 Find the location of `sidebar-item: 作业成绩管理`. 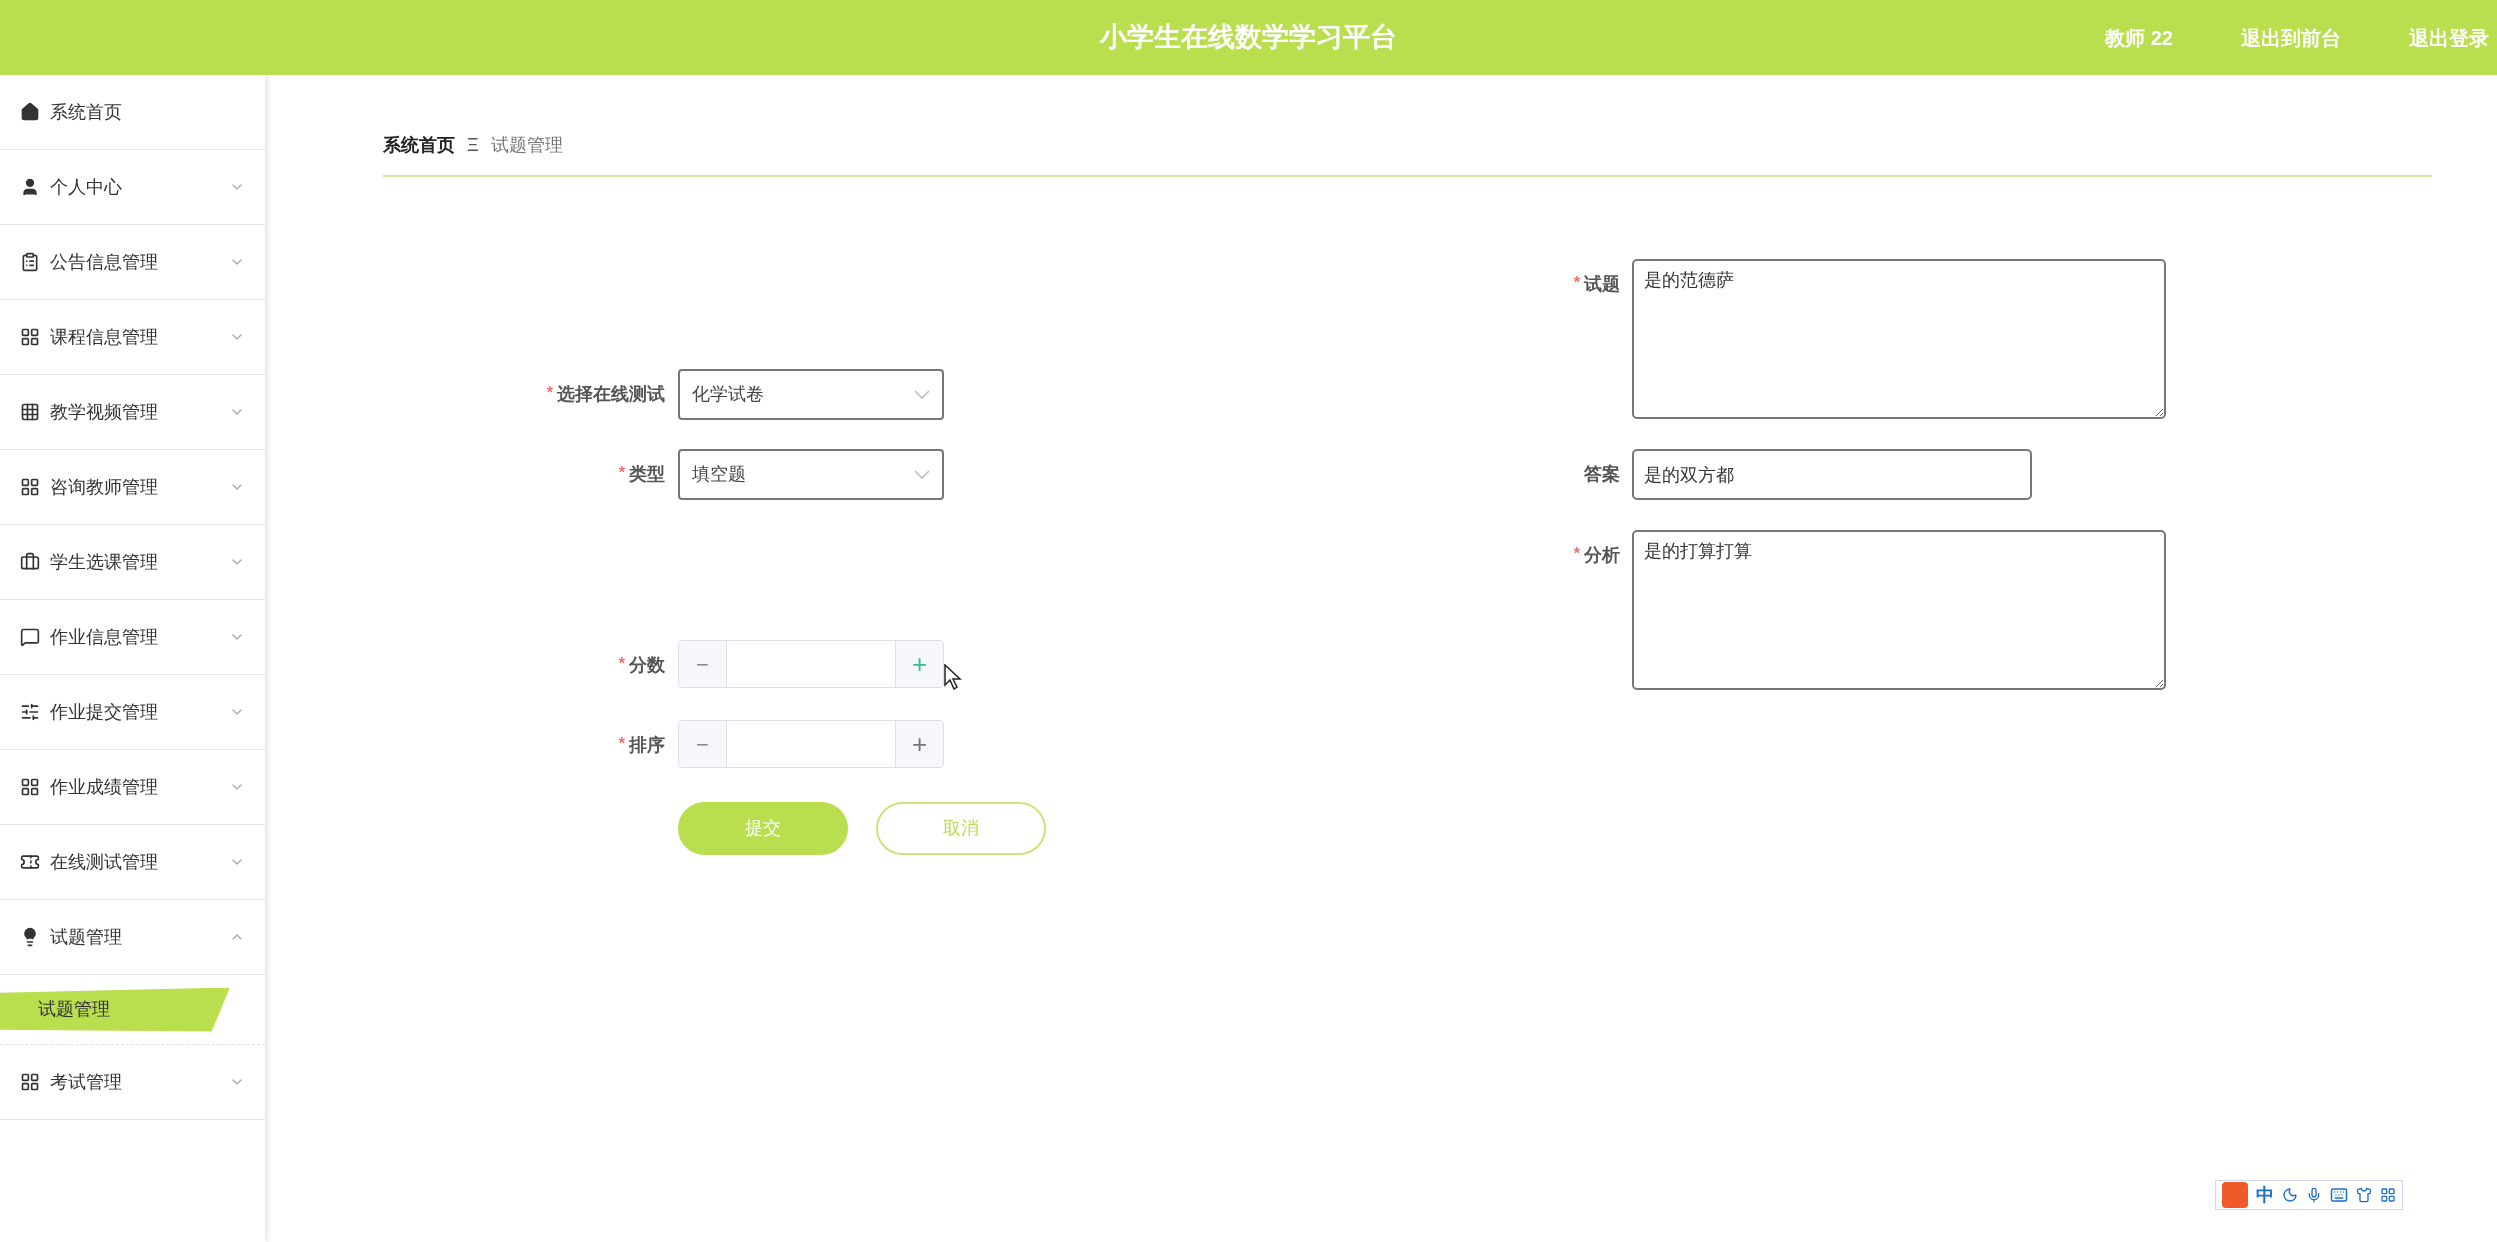

sidebar-item: 作业成绩管理 is located at coordinates (132, 787).